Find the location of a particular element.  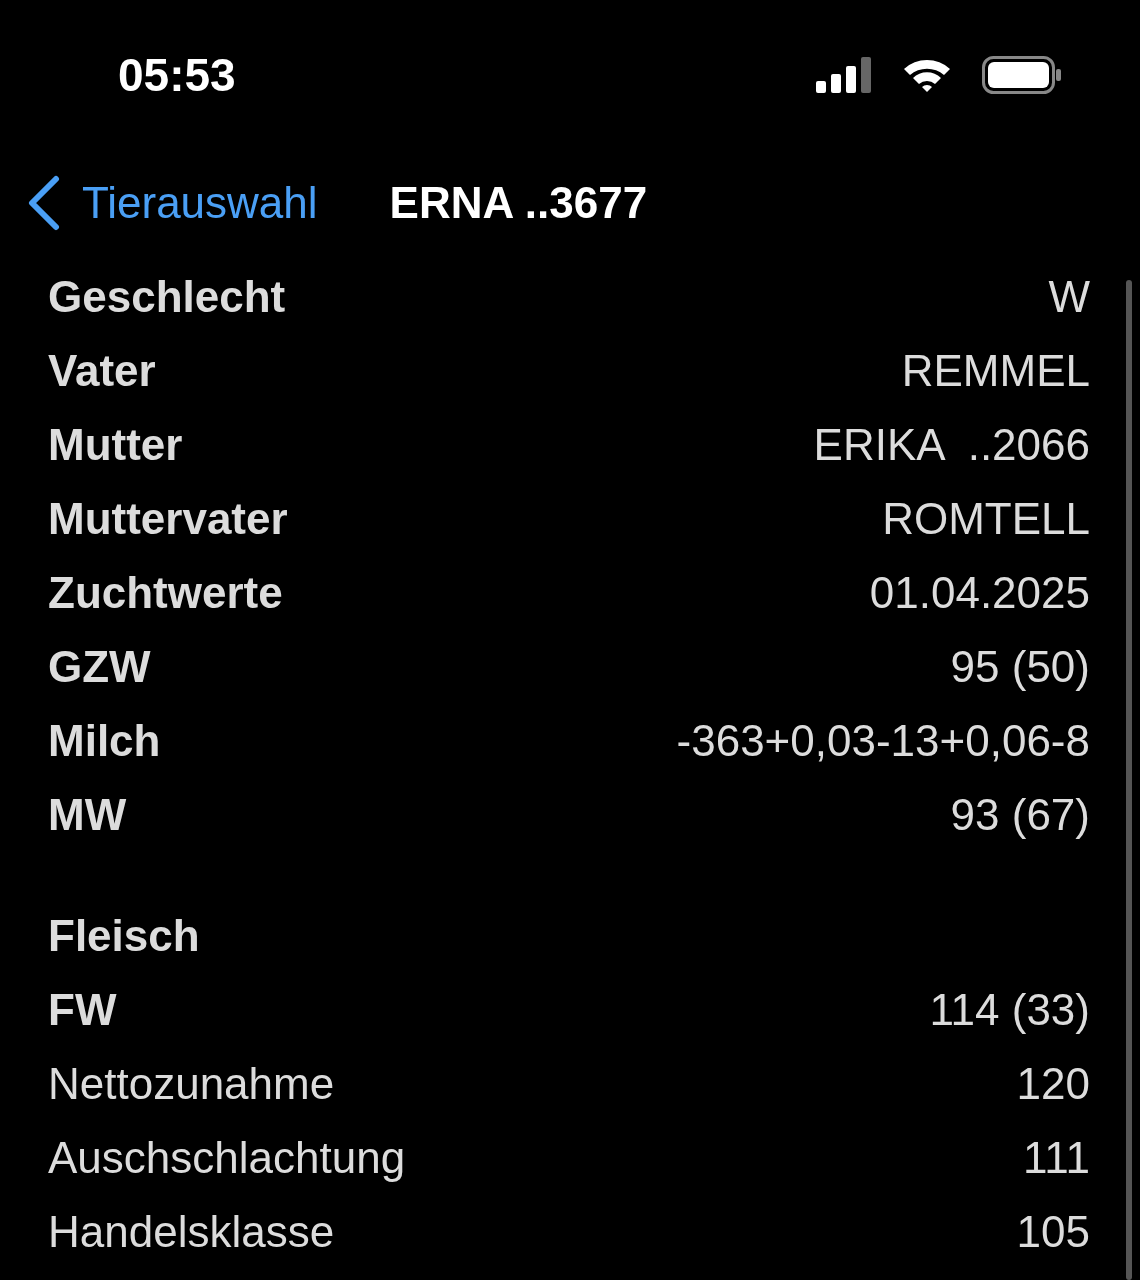

signal-icon is located at coordinates (844, 75).